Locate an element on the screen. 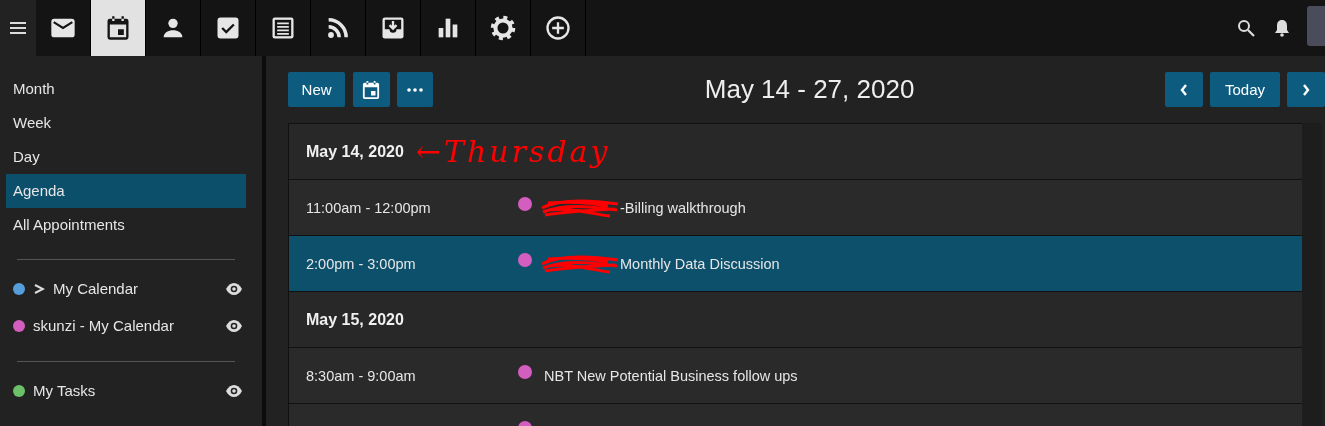  chevron-left-icon is located at coordinates (1184, 89).